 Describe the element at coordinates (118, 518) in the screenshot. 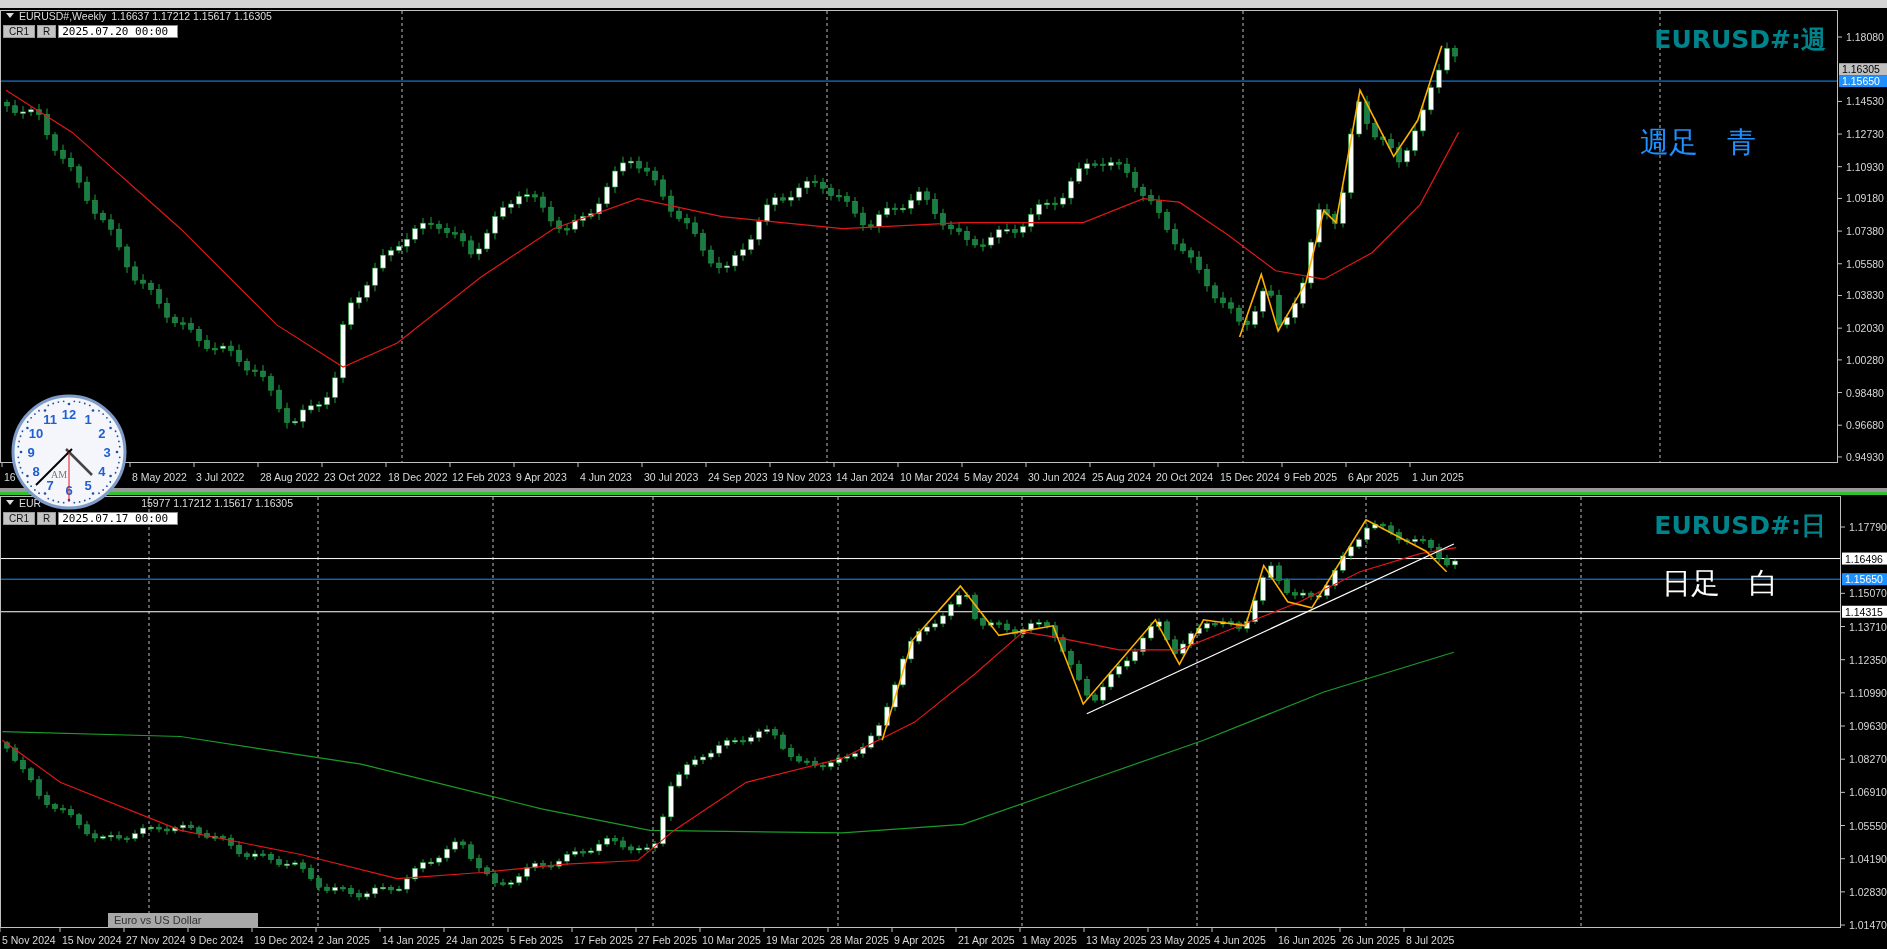

I see `date-field: 2025.07.17 00:00` at that location.